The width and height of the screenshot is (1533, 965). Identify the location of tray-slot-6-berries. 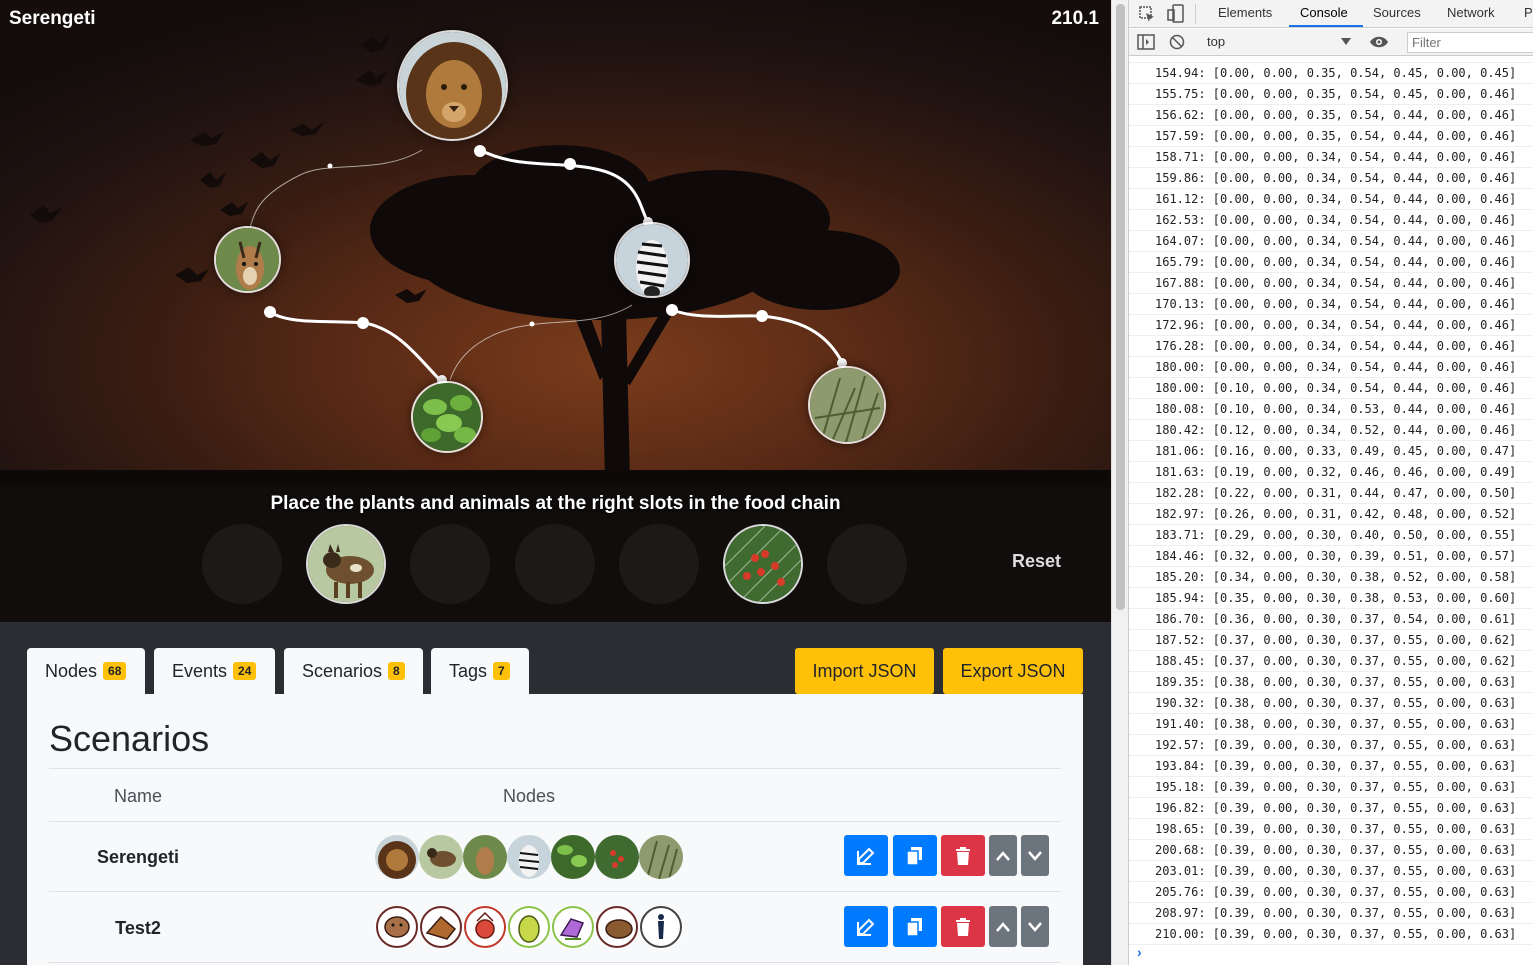
(763, 564).